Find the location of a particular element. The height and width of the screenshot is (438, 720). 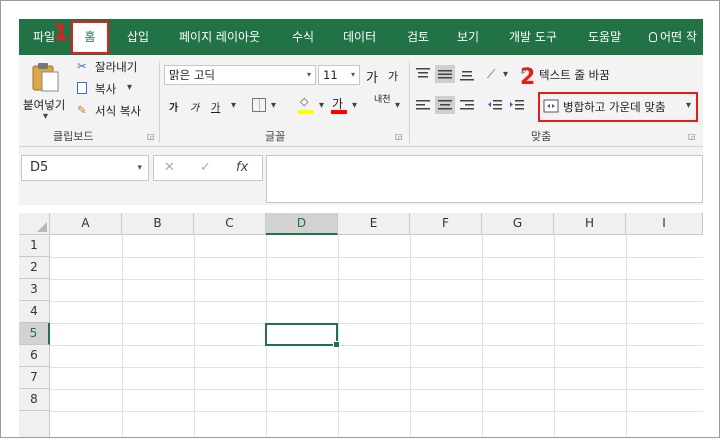

align-middle-icon is located at coordinates (445, 74).